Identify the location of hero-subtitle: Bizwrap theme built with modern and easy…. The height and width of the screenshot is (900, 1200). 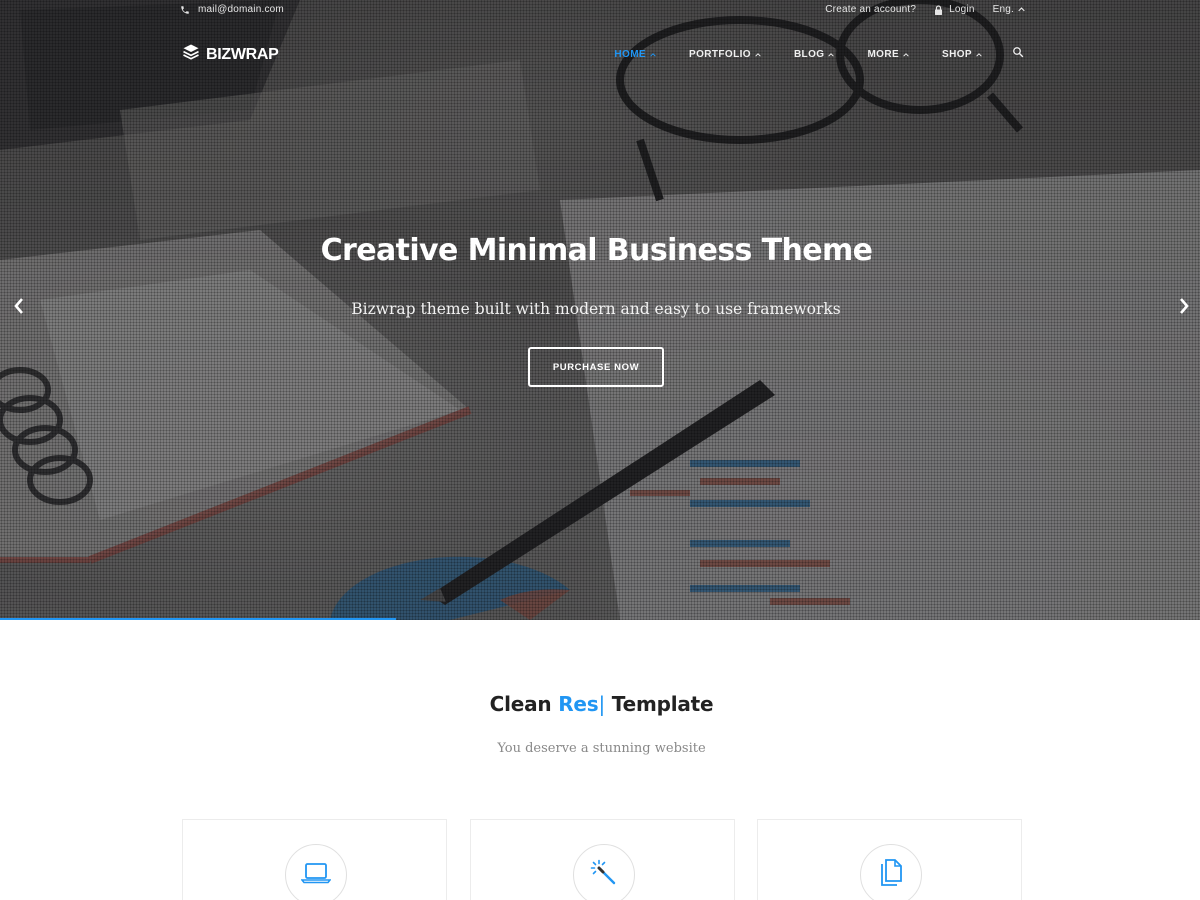
(596, 309).